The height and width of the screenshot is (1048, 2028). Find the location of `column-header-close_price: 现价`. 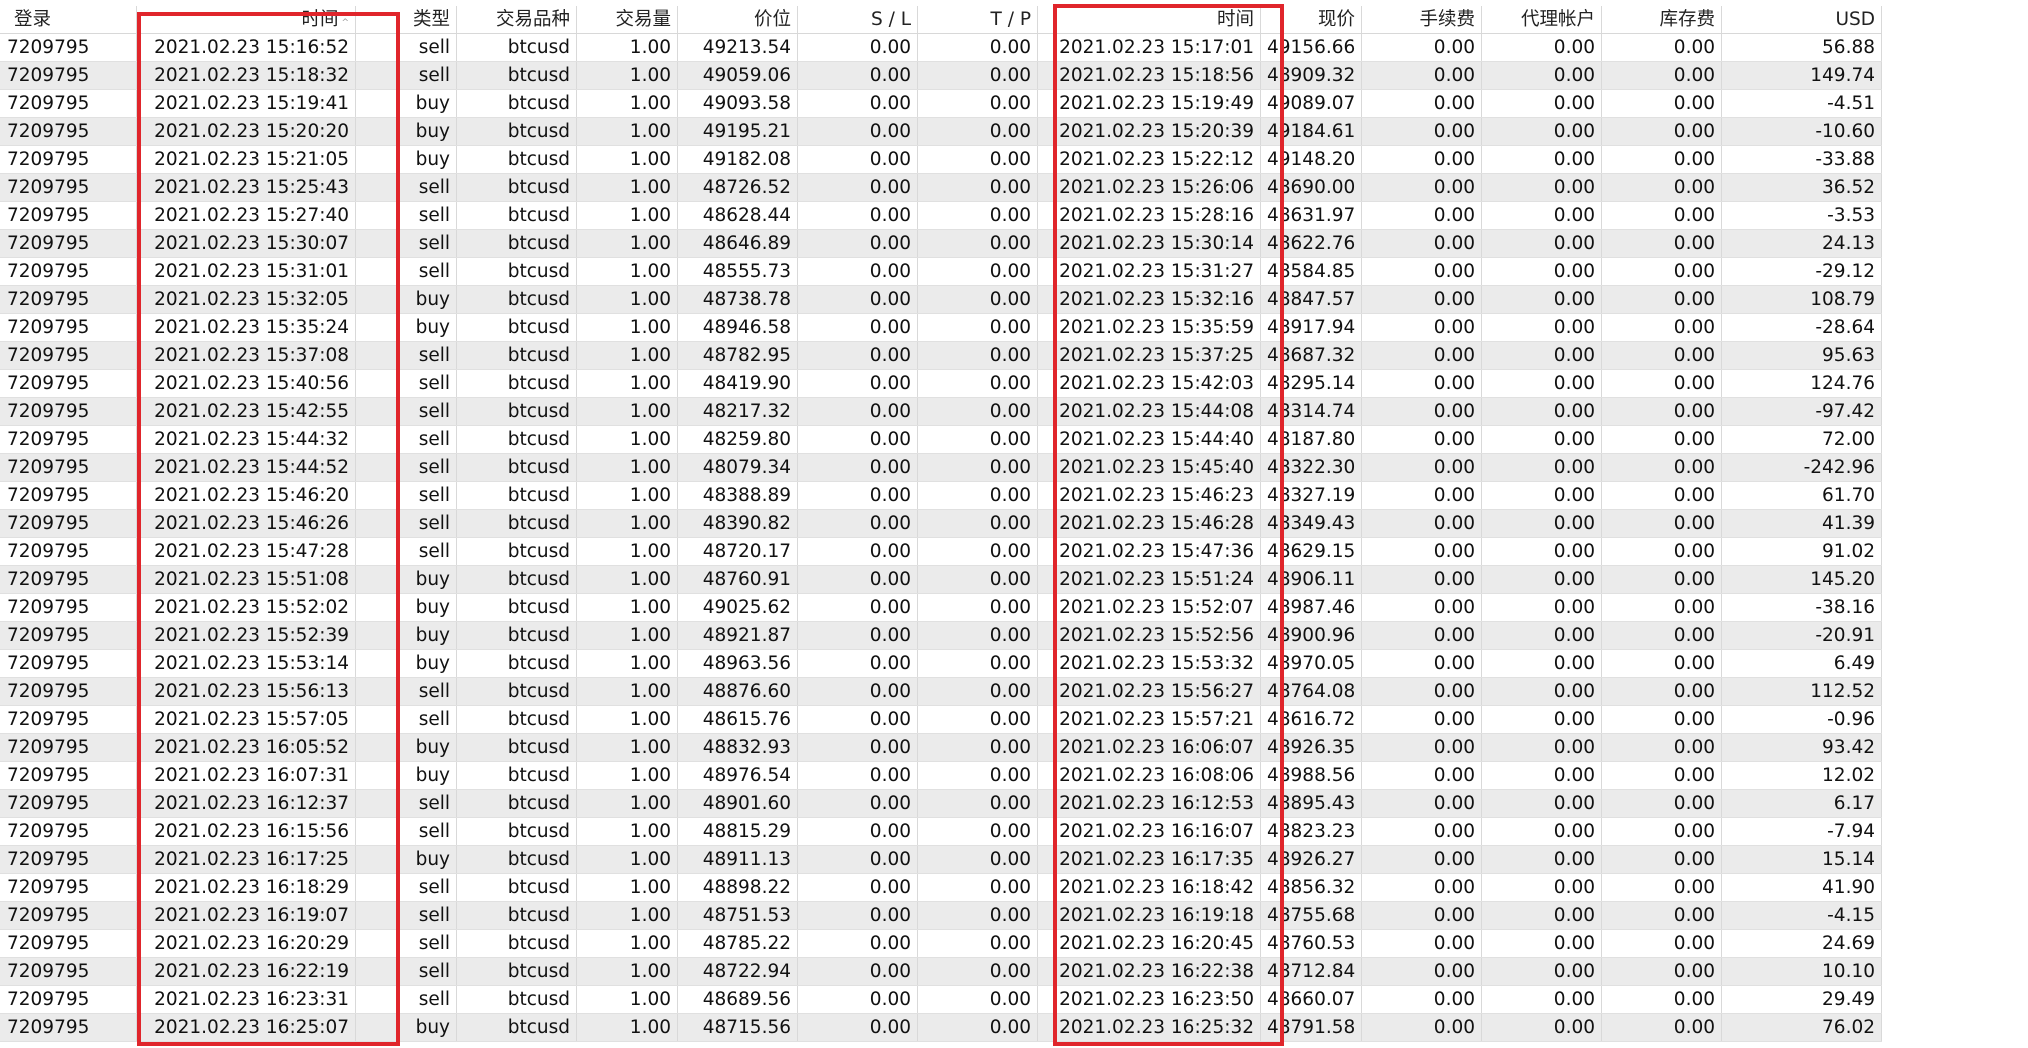

column-header-close_price: 现价 is located at coordinates (1311, 19).